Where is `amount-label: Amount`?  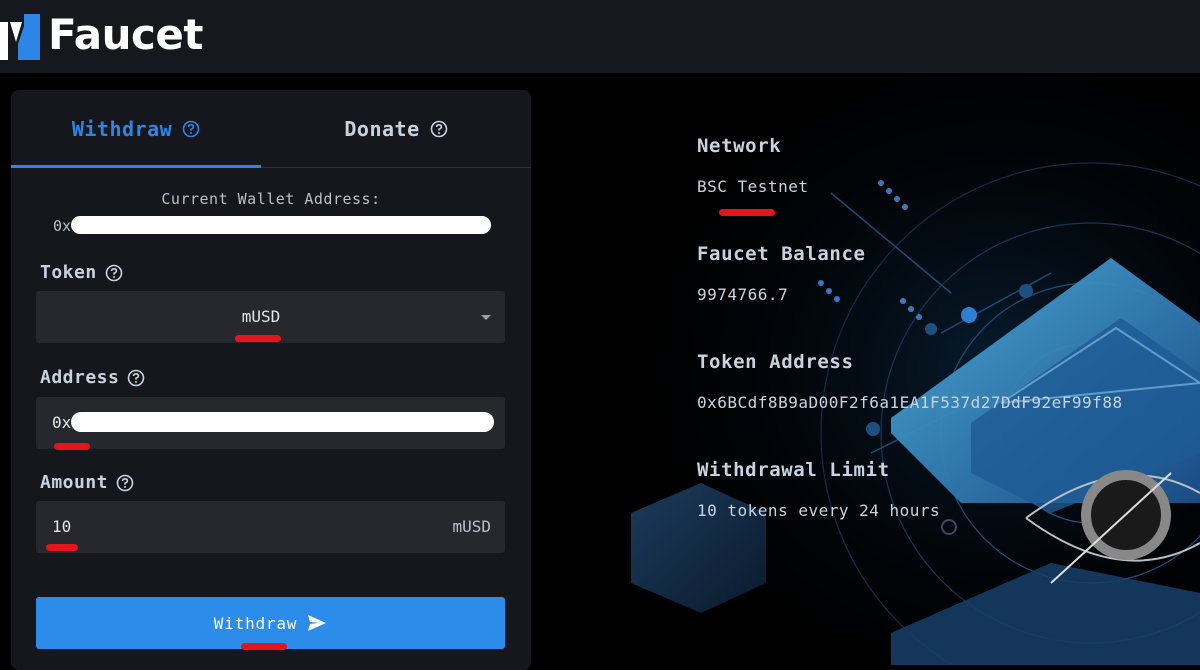
amount-label: Amount is located at coordinates (74, 482).